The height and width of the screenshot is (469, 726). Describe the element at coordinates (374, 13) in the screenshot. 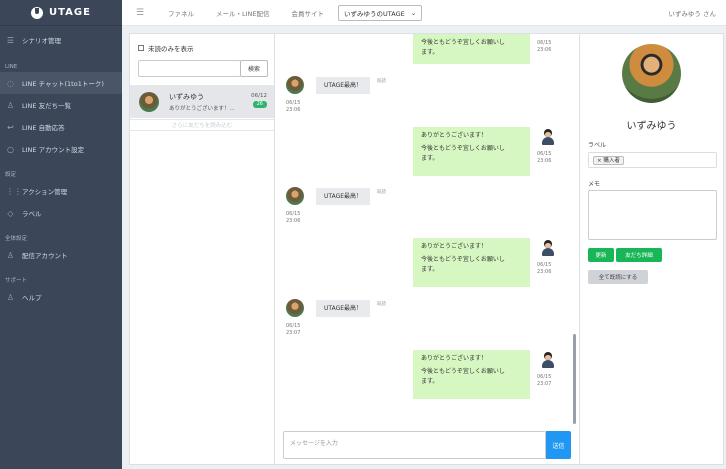

I see `account-select-value: いずみゆうのUTAGE` at that location.